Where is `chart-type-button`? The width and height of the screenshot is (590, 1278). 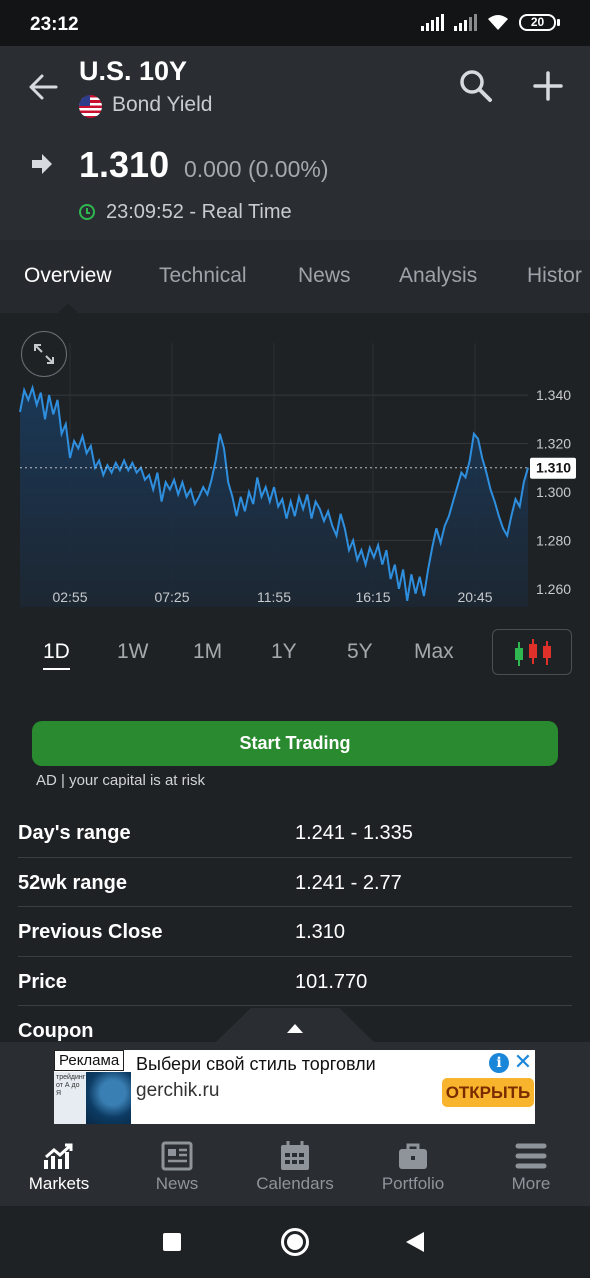
chart-type-button is located at coordinates (532, 652).